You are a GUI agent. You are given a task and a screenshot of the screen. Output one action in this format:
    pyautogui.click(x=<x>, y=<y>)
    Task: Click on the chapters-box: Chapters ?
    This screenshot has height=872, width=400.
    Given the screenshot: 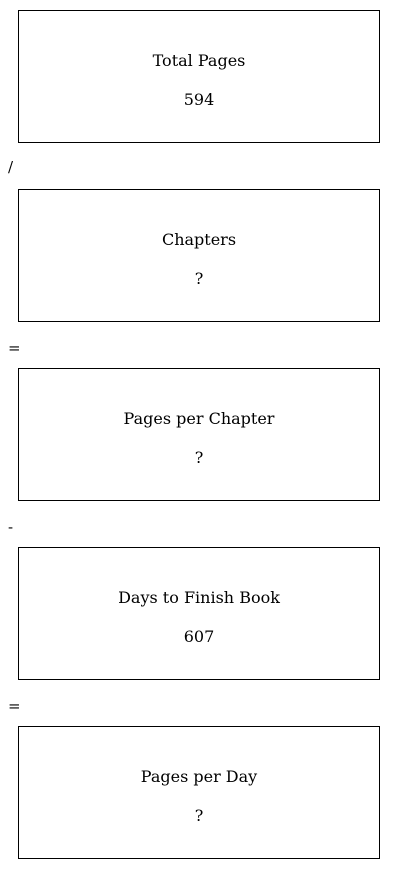 What is the action you would take?
    pyautogui.click(x=199, y=255)
    